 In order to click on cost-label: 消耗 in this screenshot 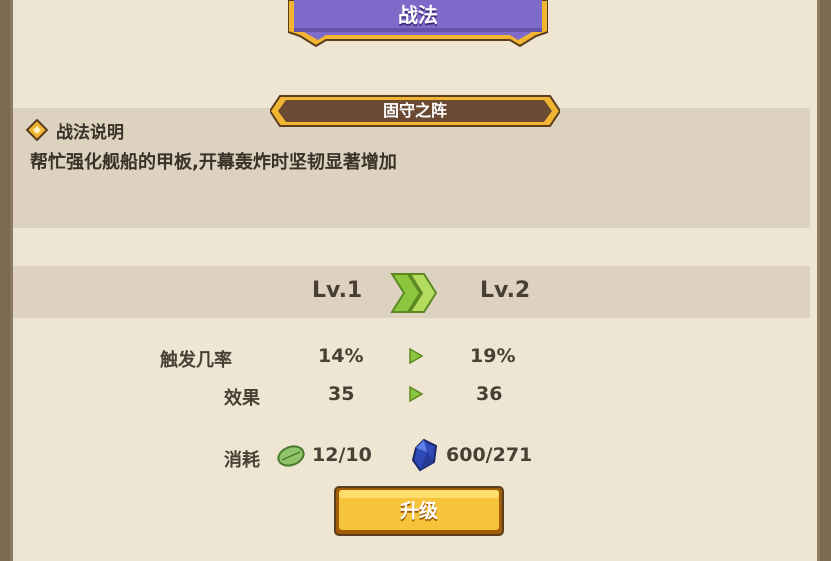, I will do `click(242, 460)`.